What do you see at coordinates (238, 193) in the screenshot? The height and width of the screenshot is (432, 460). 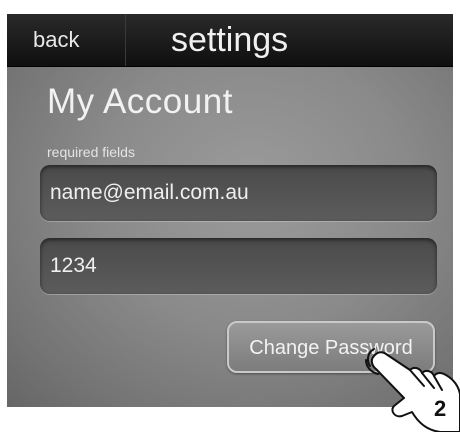 I see `email-field: name@email.com.au` at bounding box center [238, 193].